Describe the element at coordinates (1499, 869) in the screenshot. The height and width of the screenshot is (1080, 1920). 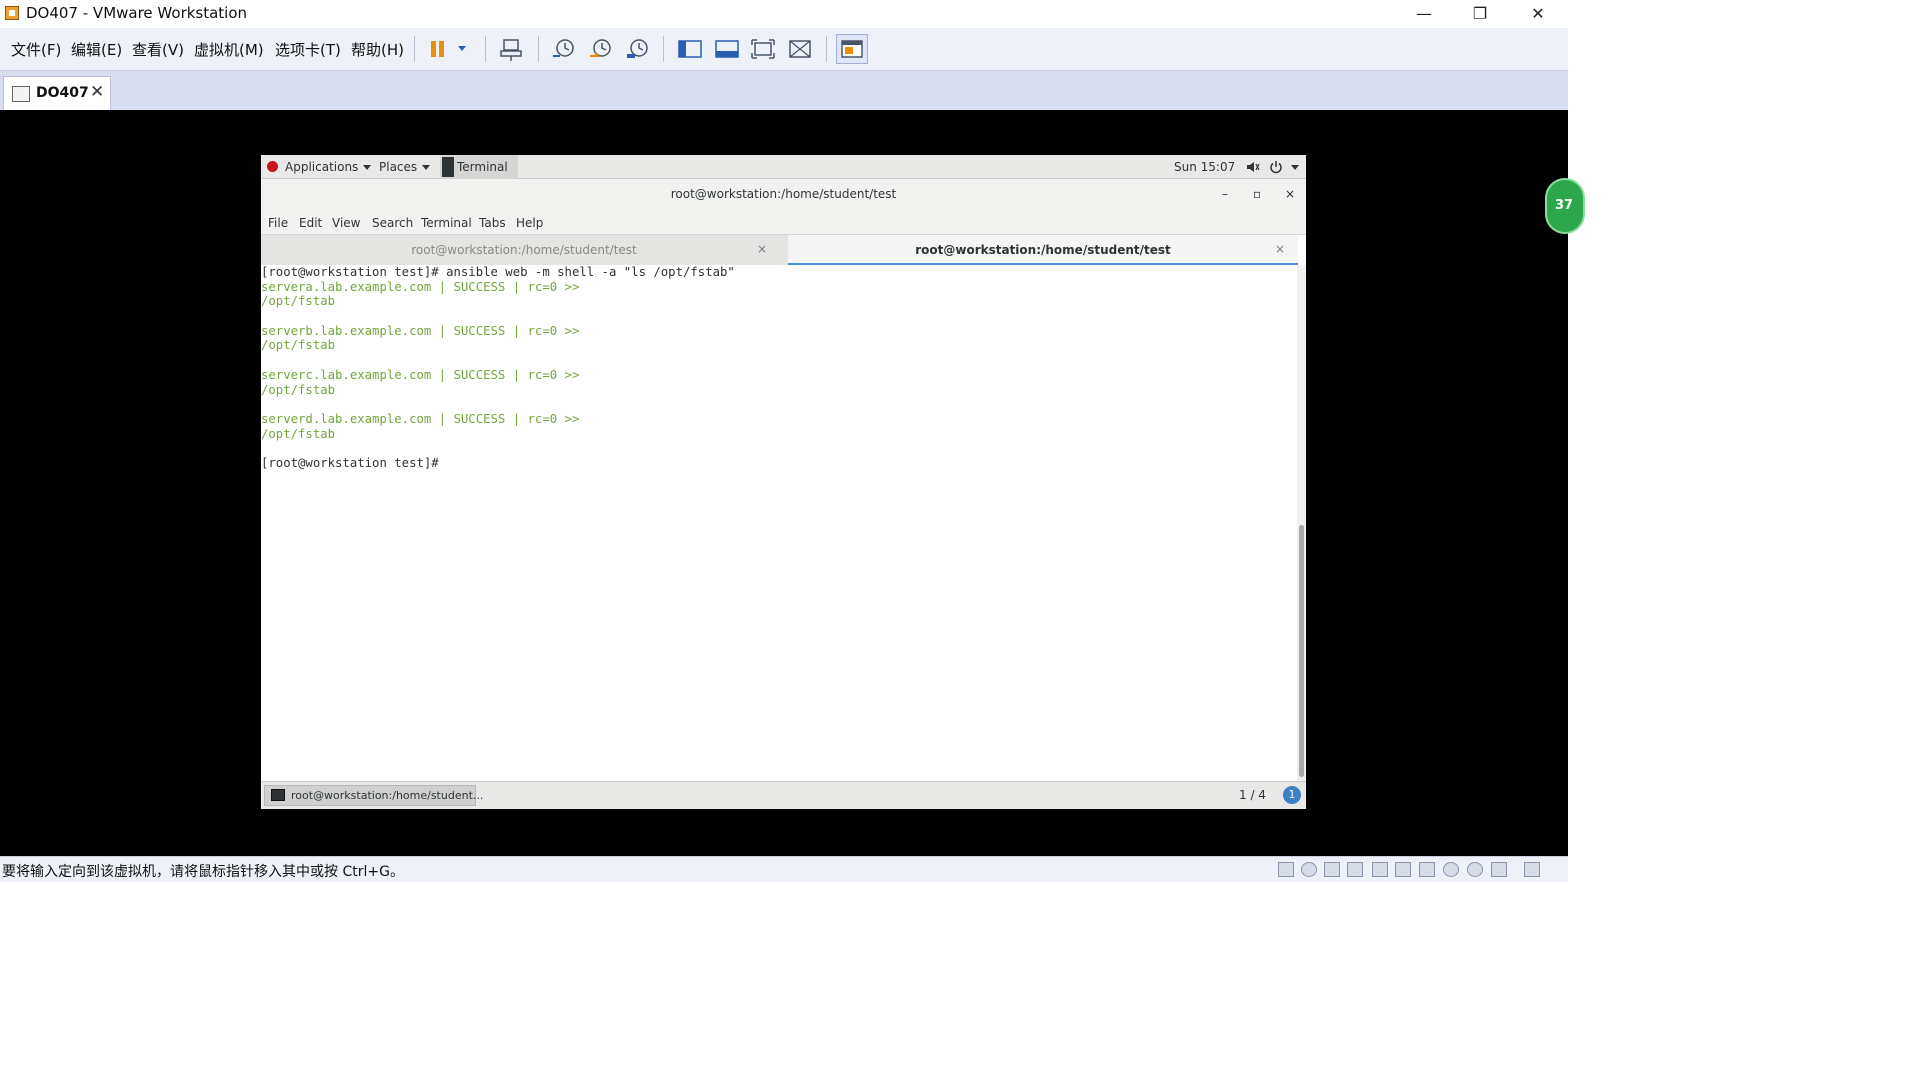
I see `floppy-icon` at that location.